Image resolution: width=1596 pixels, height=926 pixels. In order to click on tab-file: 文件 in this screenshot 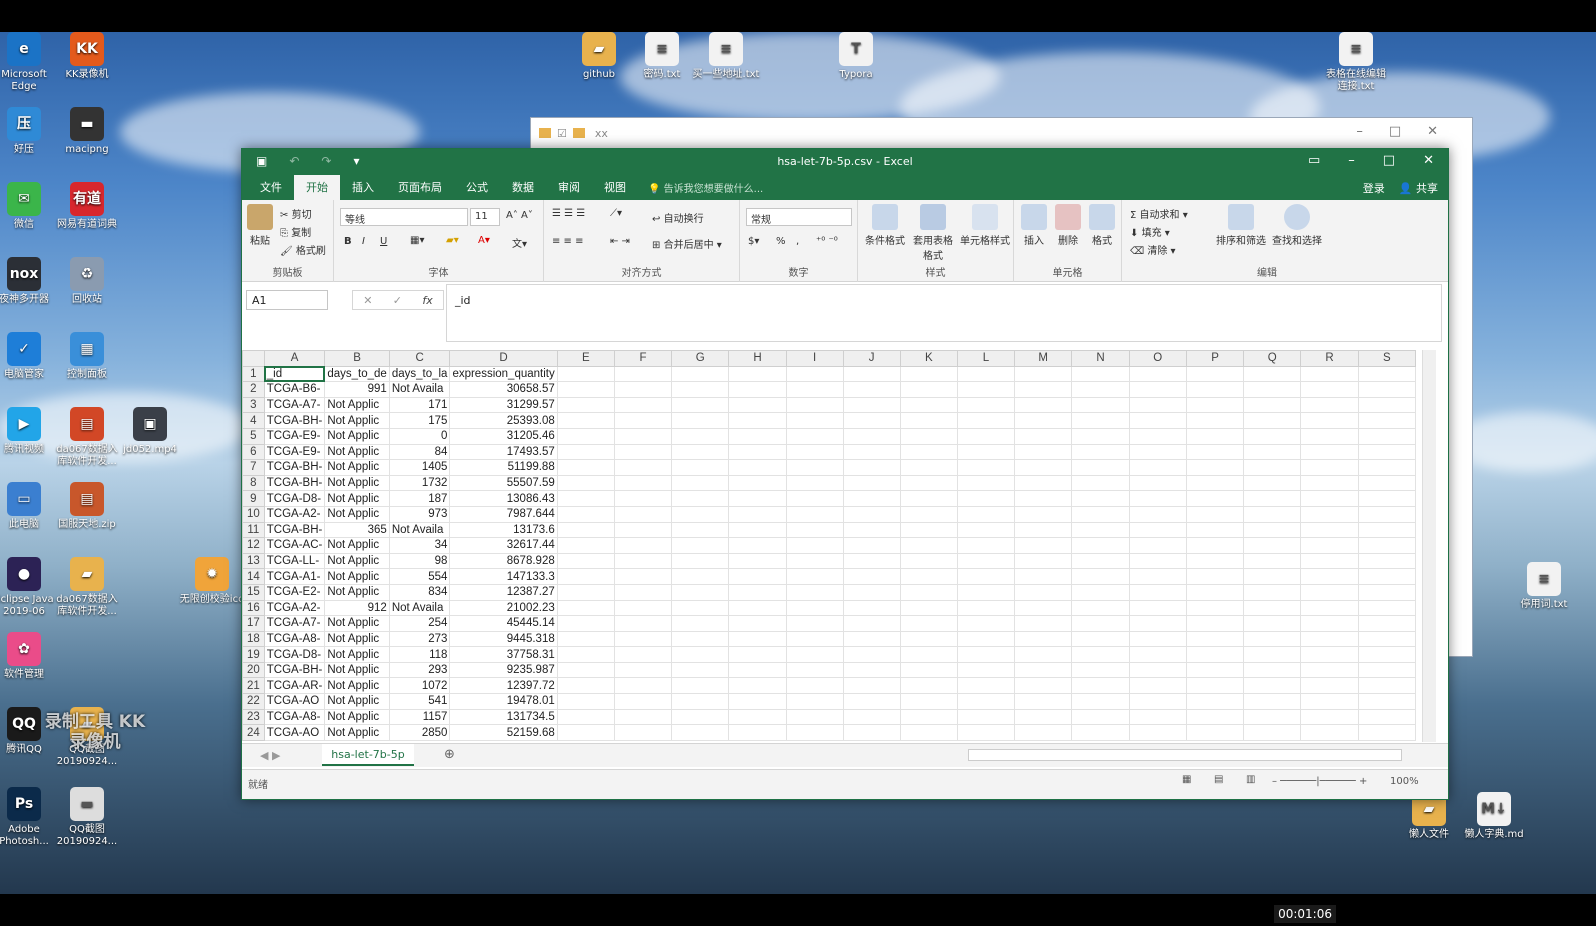, I will do `click(271, 187)`.